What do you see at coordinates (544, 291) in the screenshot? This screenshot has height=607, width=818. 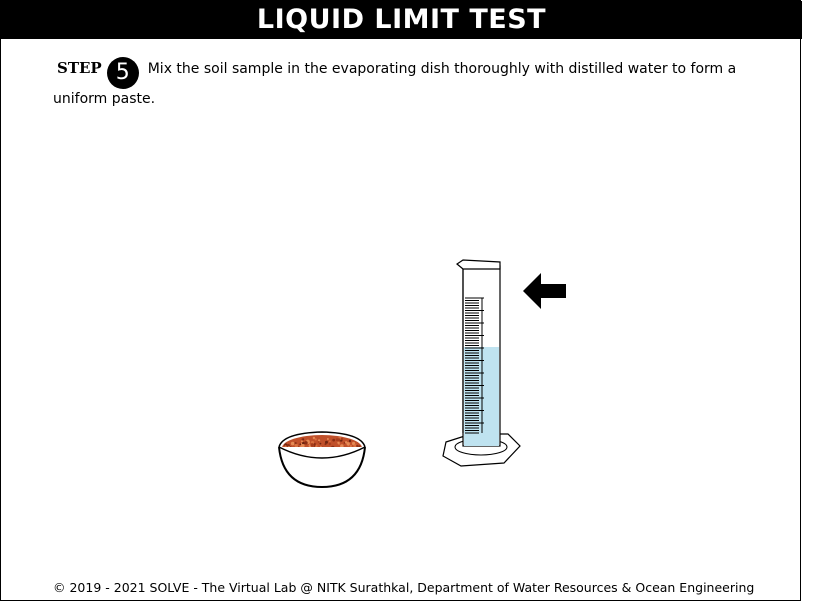 I see `left-arrow-icon` at bounding box center [544, 291].